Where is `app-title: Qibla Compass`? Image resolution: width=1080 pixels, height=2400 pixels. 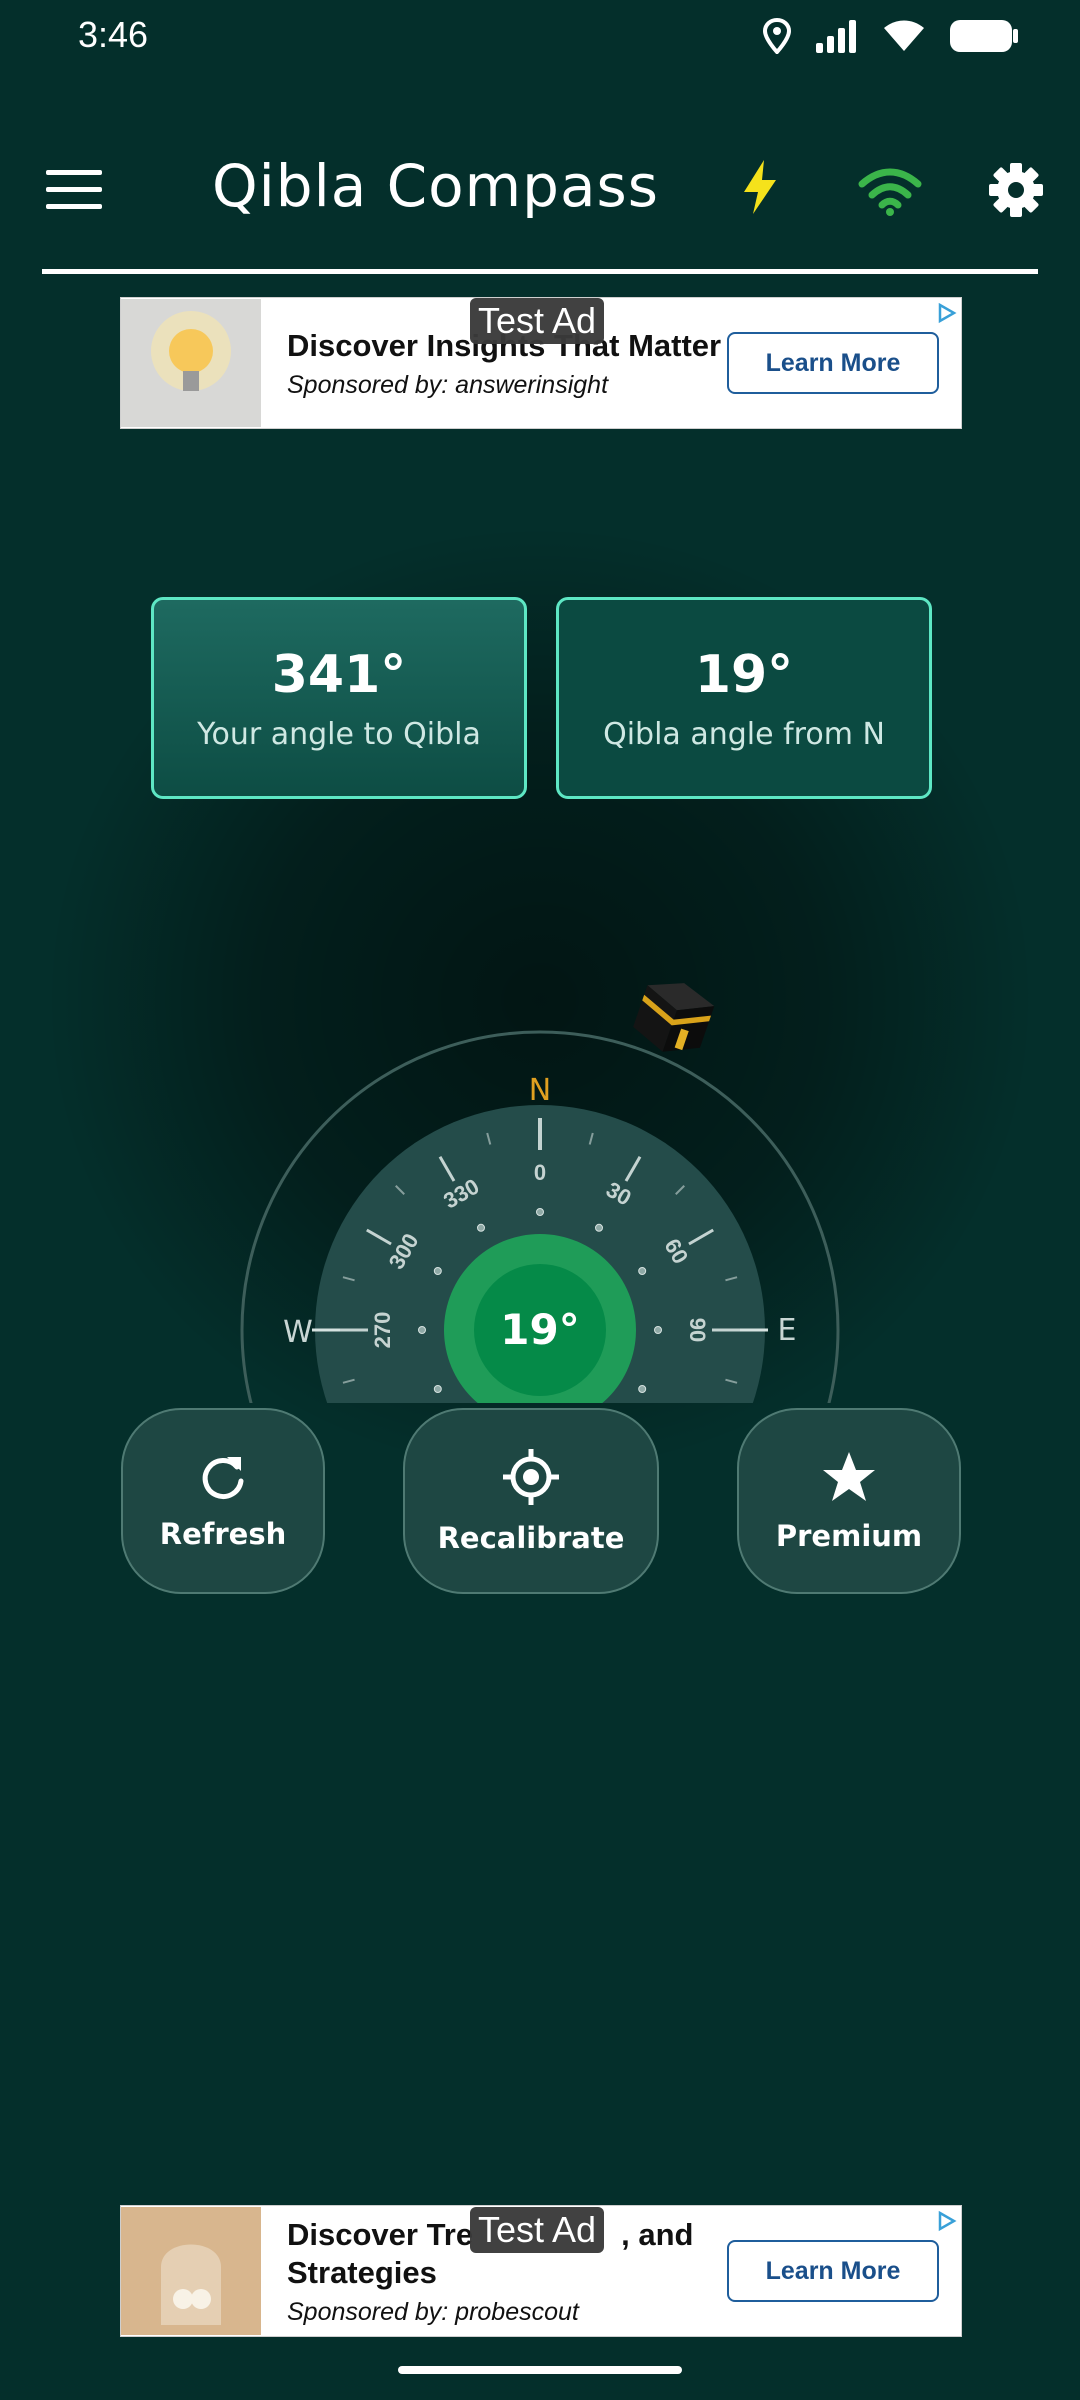
app-title: Qibla Compass is located at coordinates (435, 186).